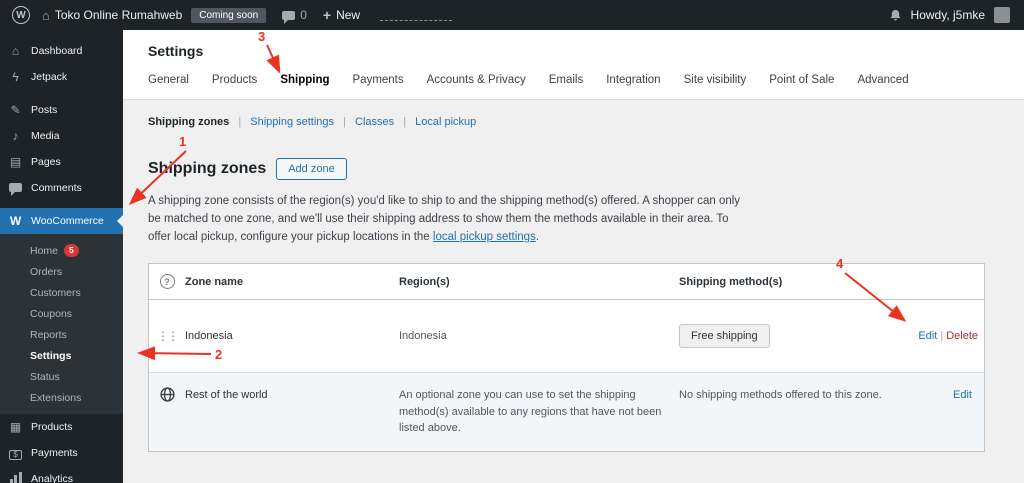 Image resolution: width=1024 pixels, height=483 pixels. What do you see at coordinates (46, 15) in the screenshot?
I see `home-icon: ⌂` at bounding box center [46, 15].